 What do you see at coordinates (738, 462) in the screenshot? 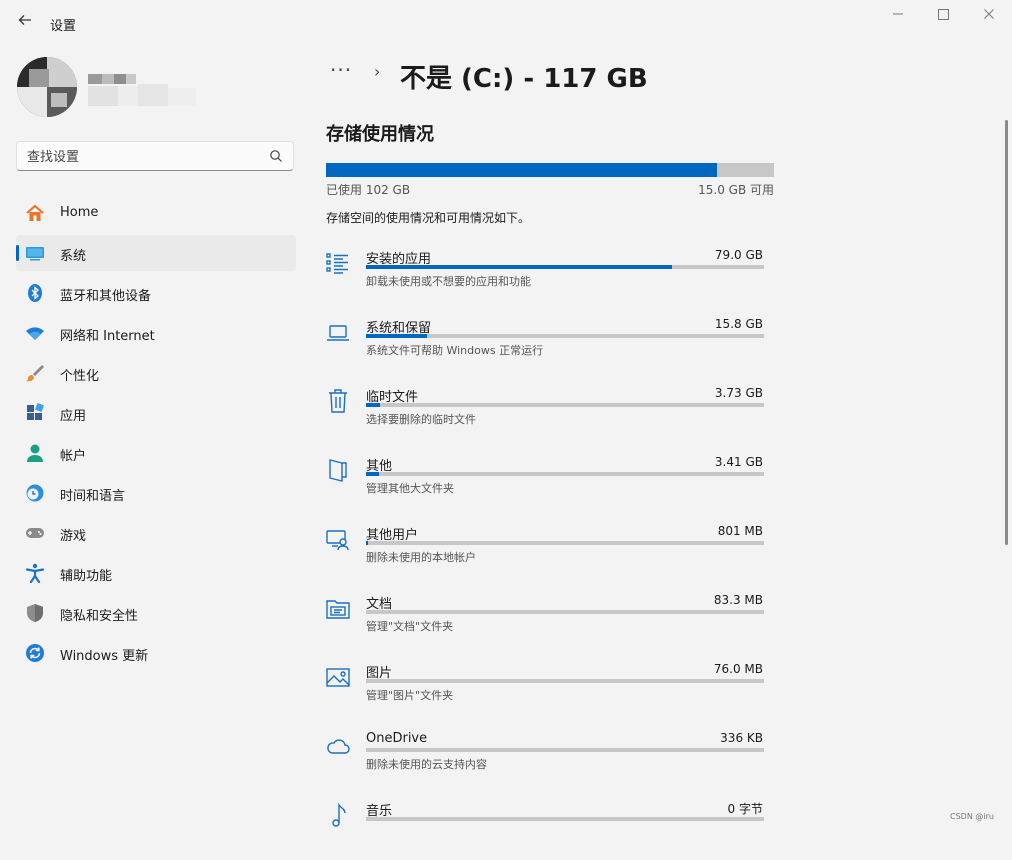
I see `category-size: 3.41 GB` at bounding box center [738, 462].